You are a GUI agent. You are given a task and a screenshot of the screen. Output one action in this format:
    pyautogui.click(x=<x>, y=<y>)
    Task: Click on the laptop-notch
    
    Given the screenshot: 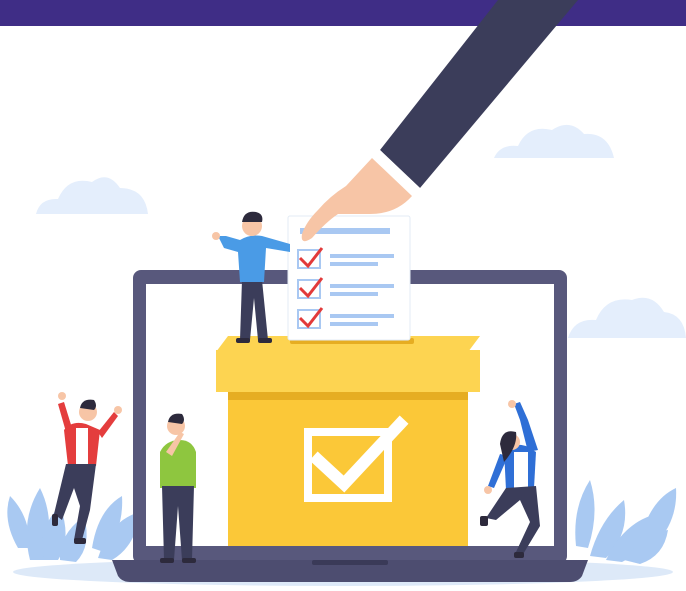 What is the action you would take?
    pyautogui.click(x=350, y=562)
    